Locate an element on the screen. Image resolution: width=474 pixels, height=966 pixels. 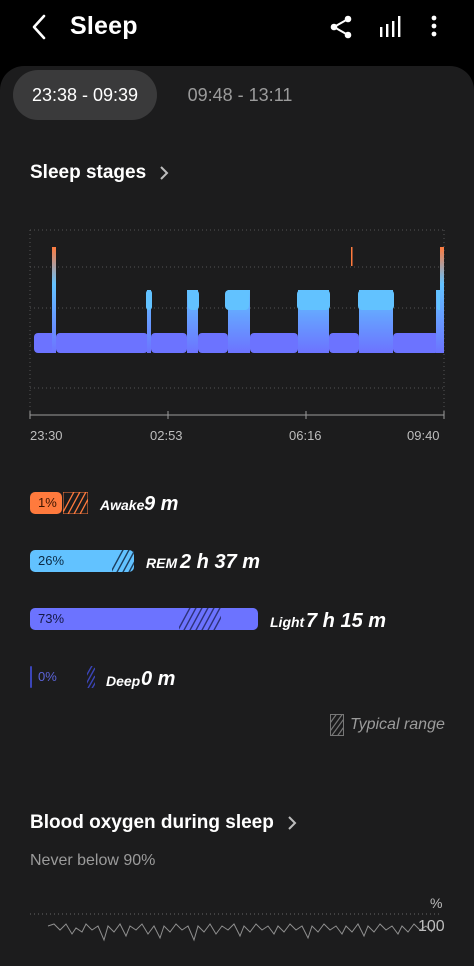
blood-oxygen-chart is located at coordinates (235, 927).